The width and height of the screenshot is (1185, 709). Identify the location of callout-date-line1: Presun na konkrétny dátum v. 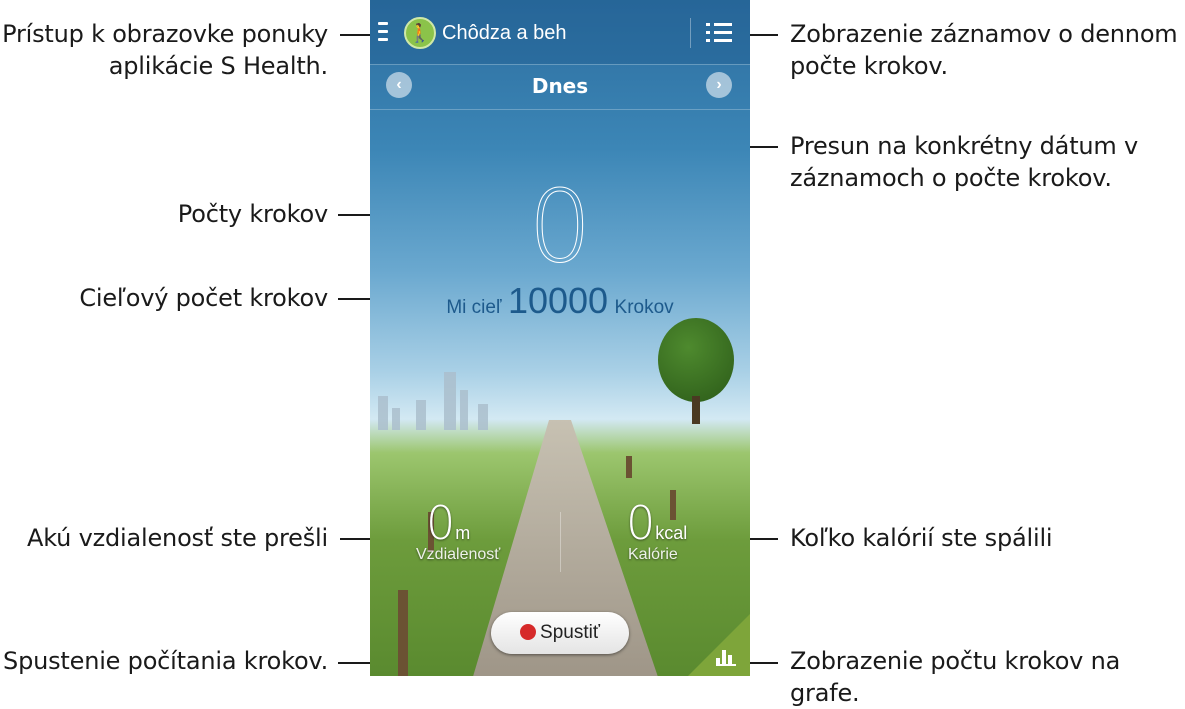
(964, 146).